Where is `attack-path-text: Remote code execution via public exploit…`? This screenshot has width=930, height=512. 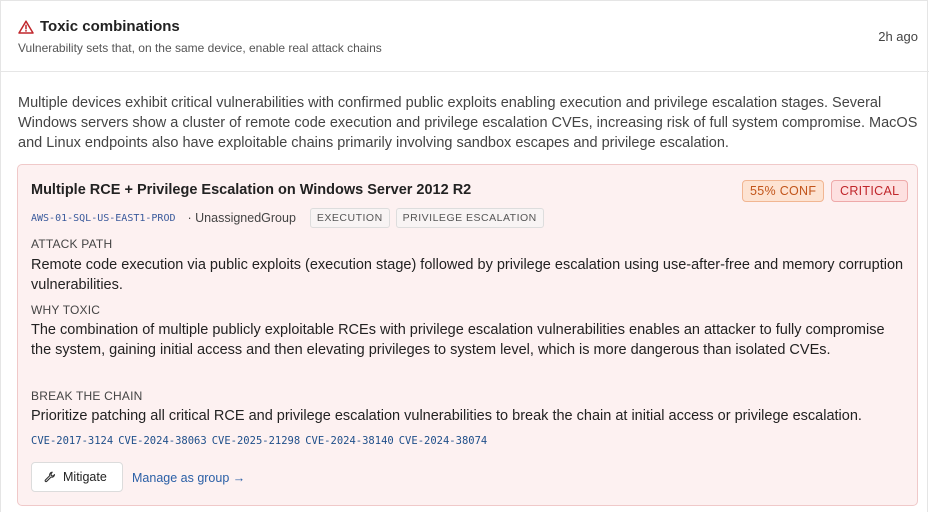
attack-path-text: Remote code execution via public exploit… is located at coordinates (467, 275).